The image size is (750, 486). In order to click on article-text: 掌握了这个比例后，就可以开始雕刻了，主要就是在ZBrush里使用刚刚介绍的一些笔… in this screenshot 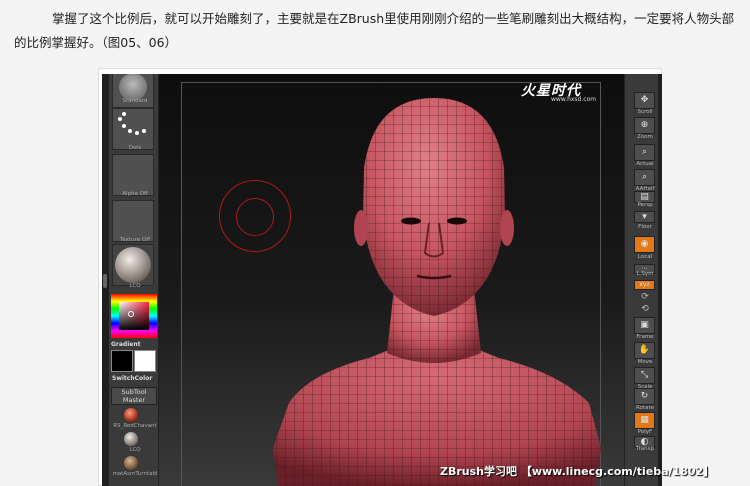, I will do `click(374, 30)`.